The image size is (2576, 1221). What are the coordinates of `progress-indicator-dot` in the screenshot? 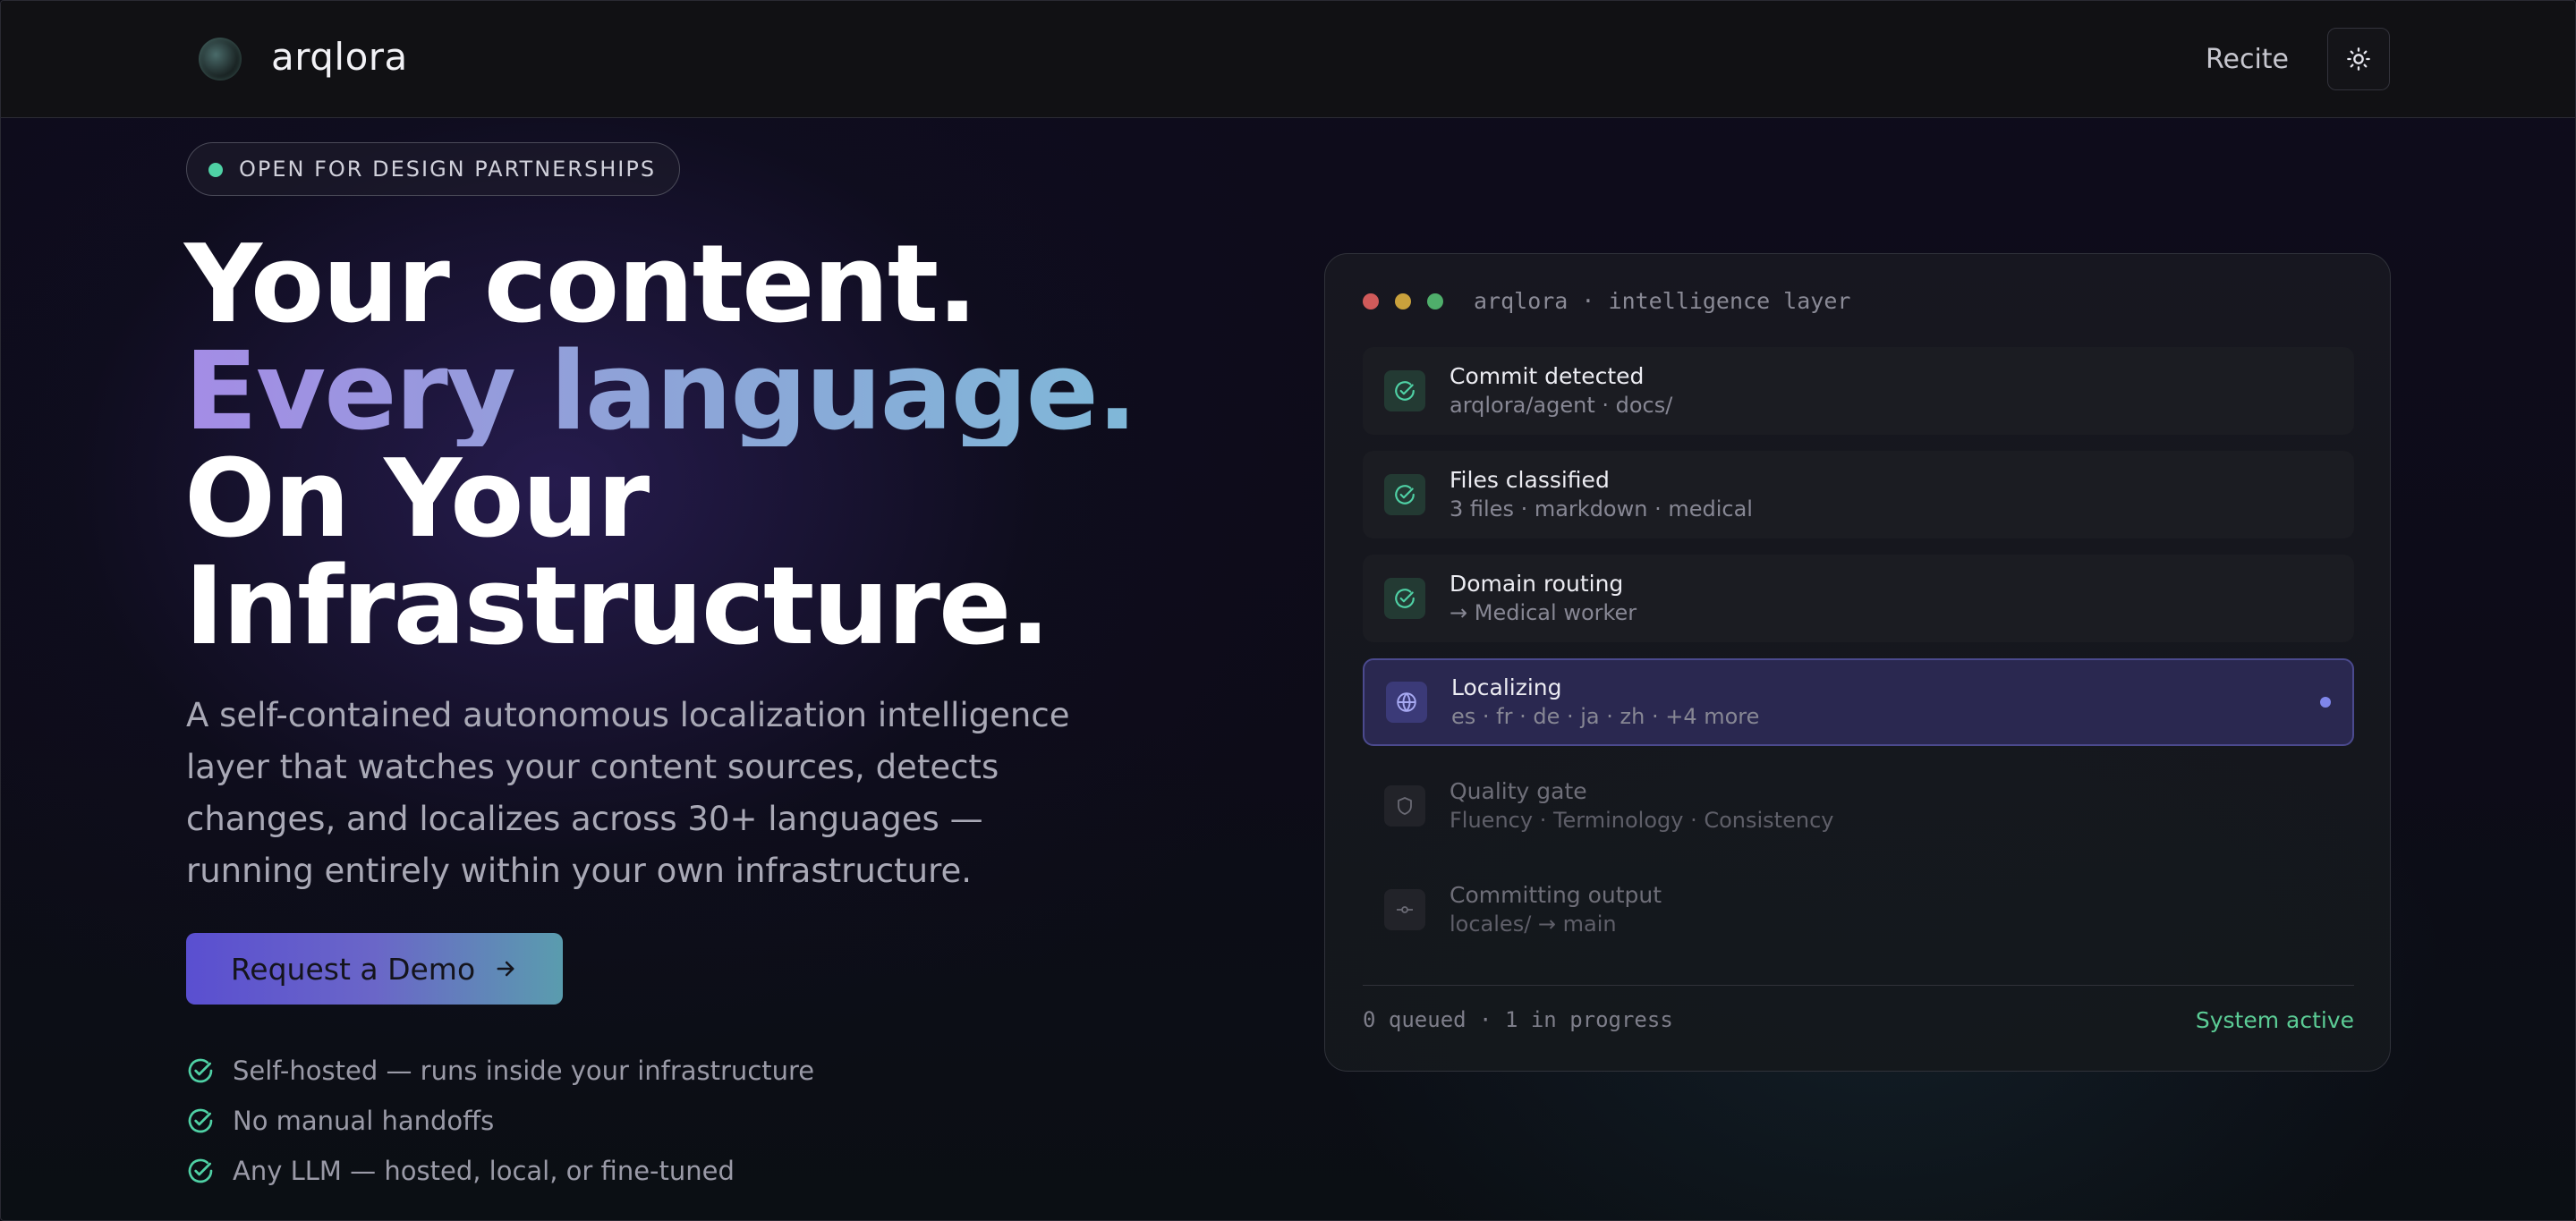 It's located at (2325, 703).